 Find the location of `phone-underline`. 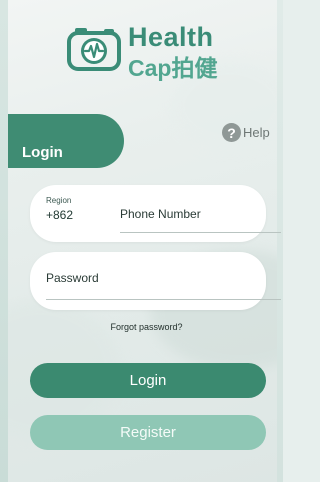

phone-underline is located at coordinates (200, 232).